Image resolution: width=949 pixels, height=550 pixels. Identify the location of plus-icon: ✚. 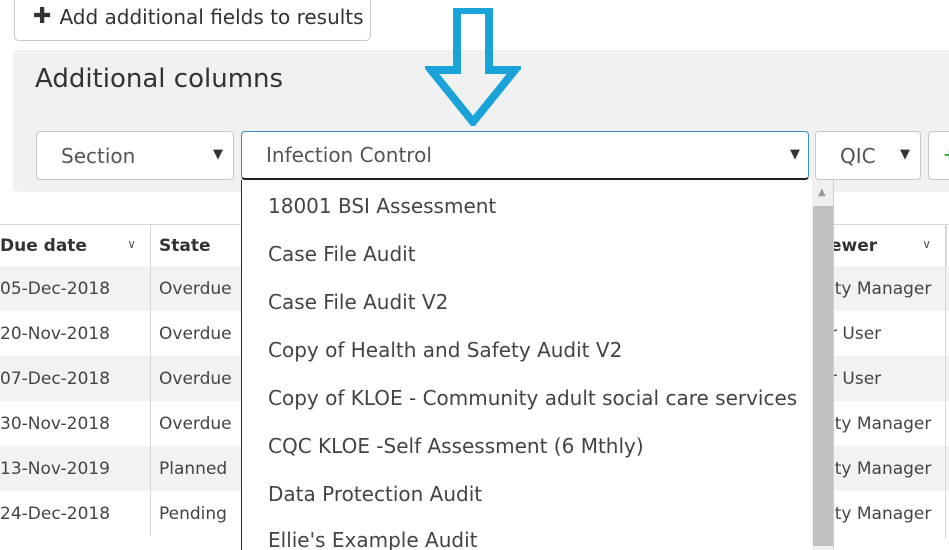
(42, 16).